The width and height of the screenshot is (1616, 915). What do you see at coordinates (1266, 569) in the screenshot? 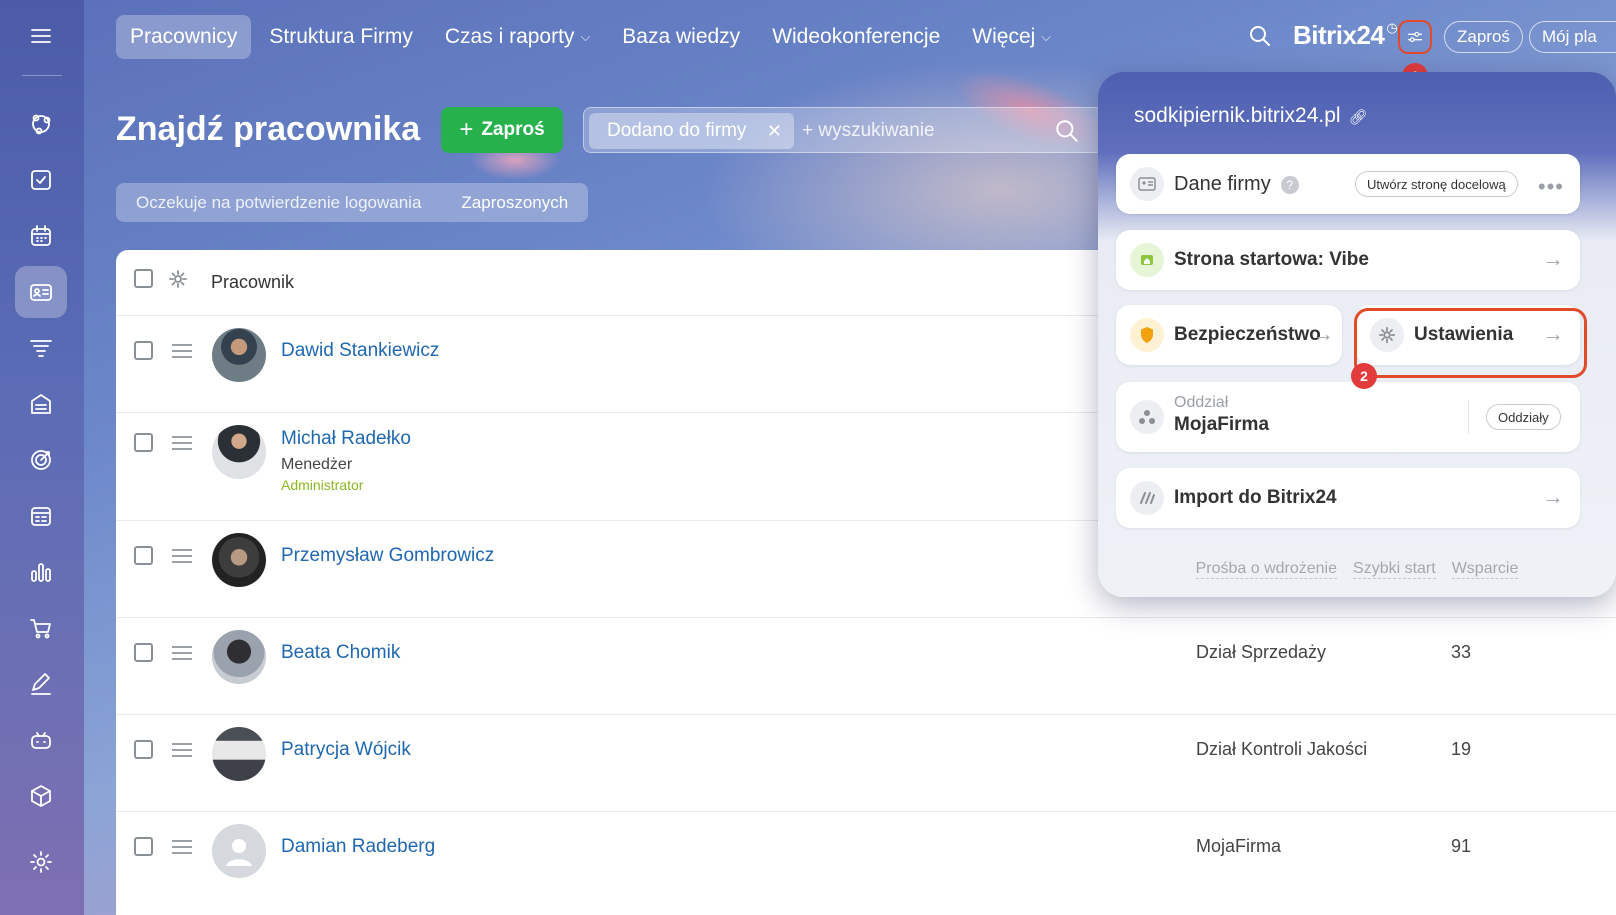
I see `implementation-request-link: Prośba o wdrożenie` at bounding box center [1266, 569].